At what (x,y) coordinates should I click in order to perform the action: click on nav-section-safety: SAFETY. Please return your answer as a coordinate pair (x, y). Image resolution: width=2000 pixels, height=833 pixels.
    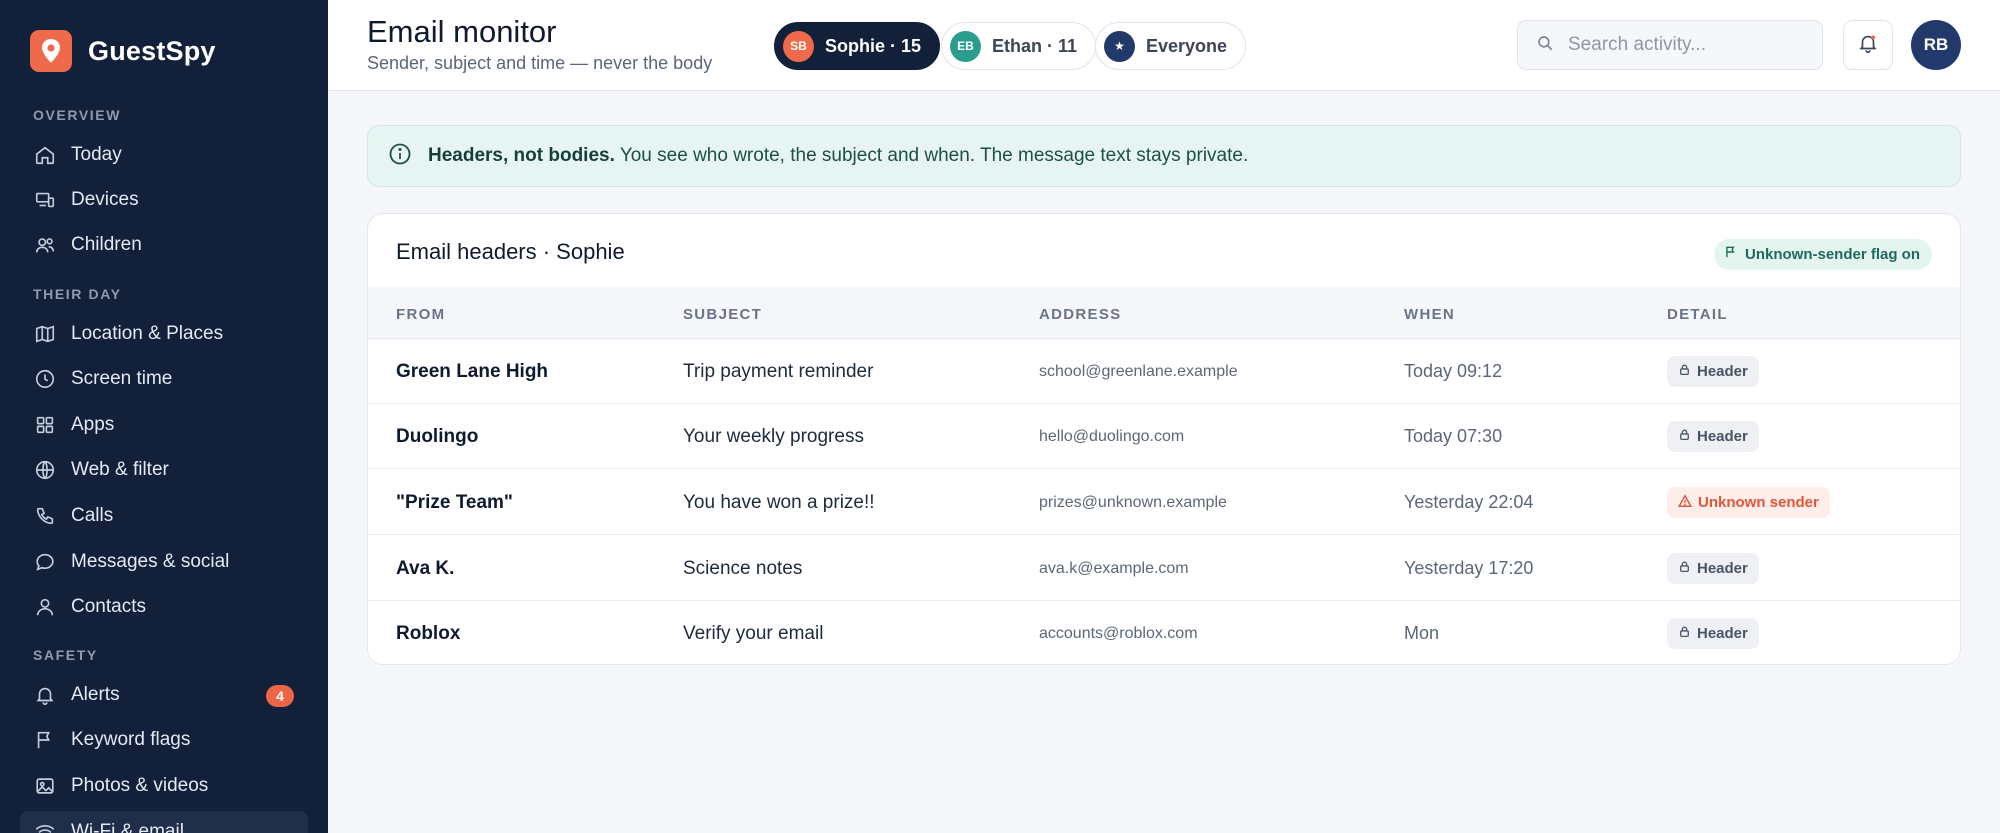
    Looking at the image, I should click on (65, 655).